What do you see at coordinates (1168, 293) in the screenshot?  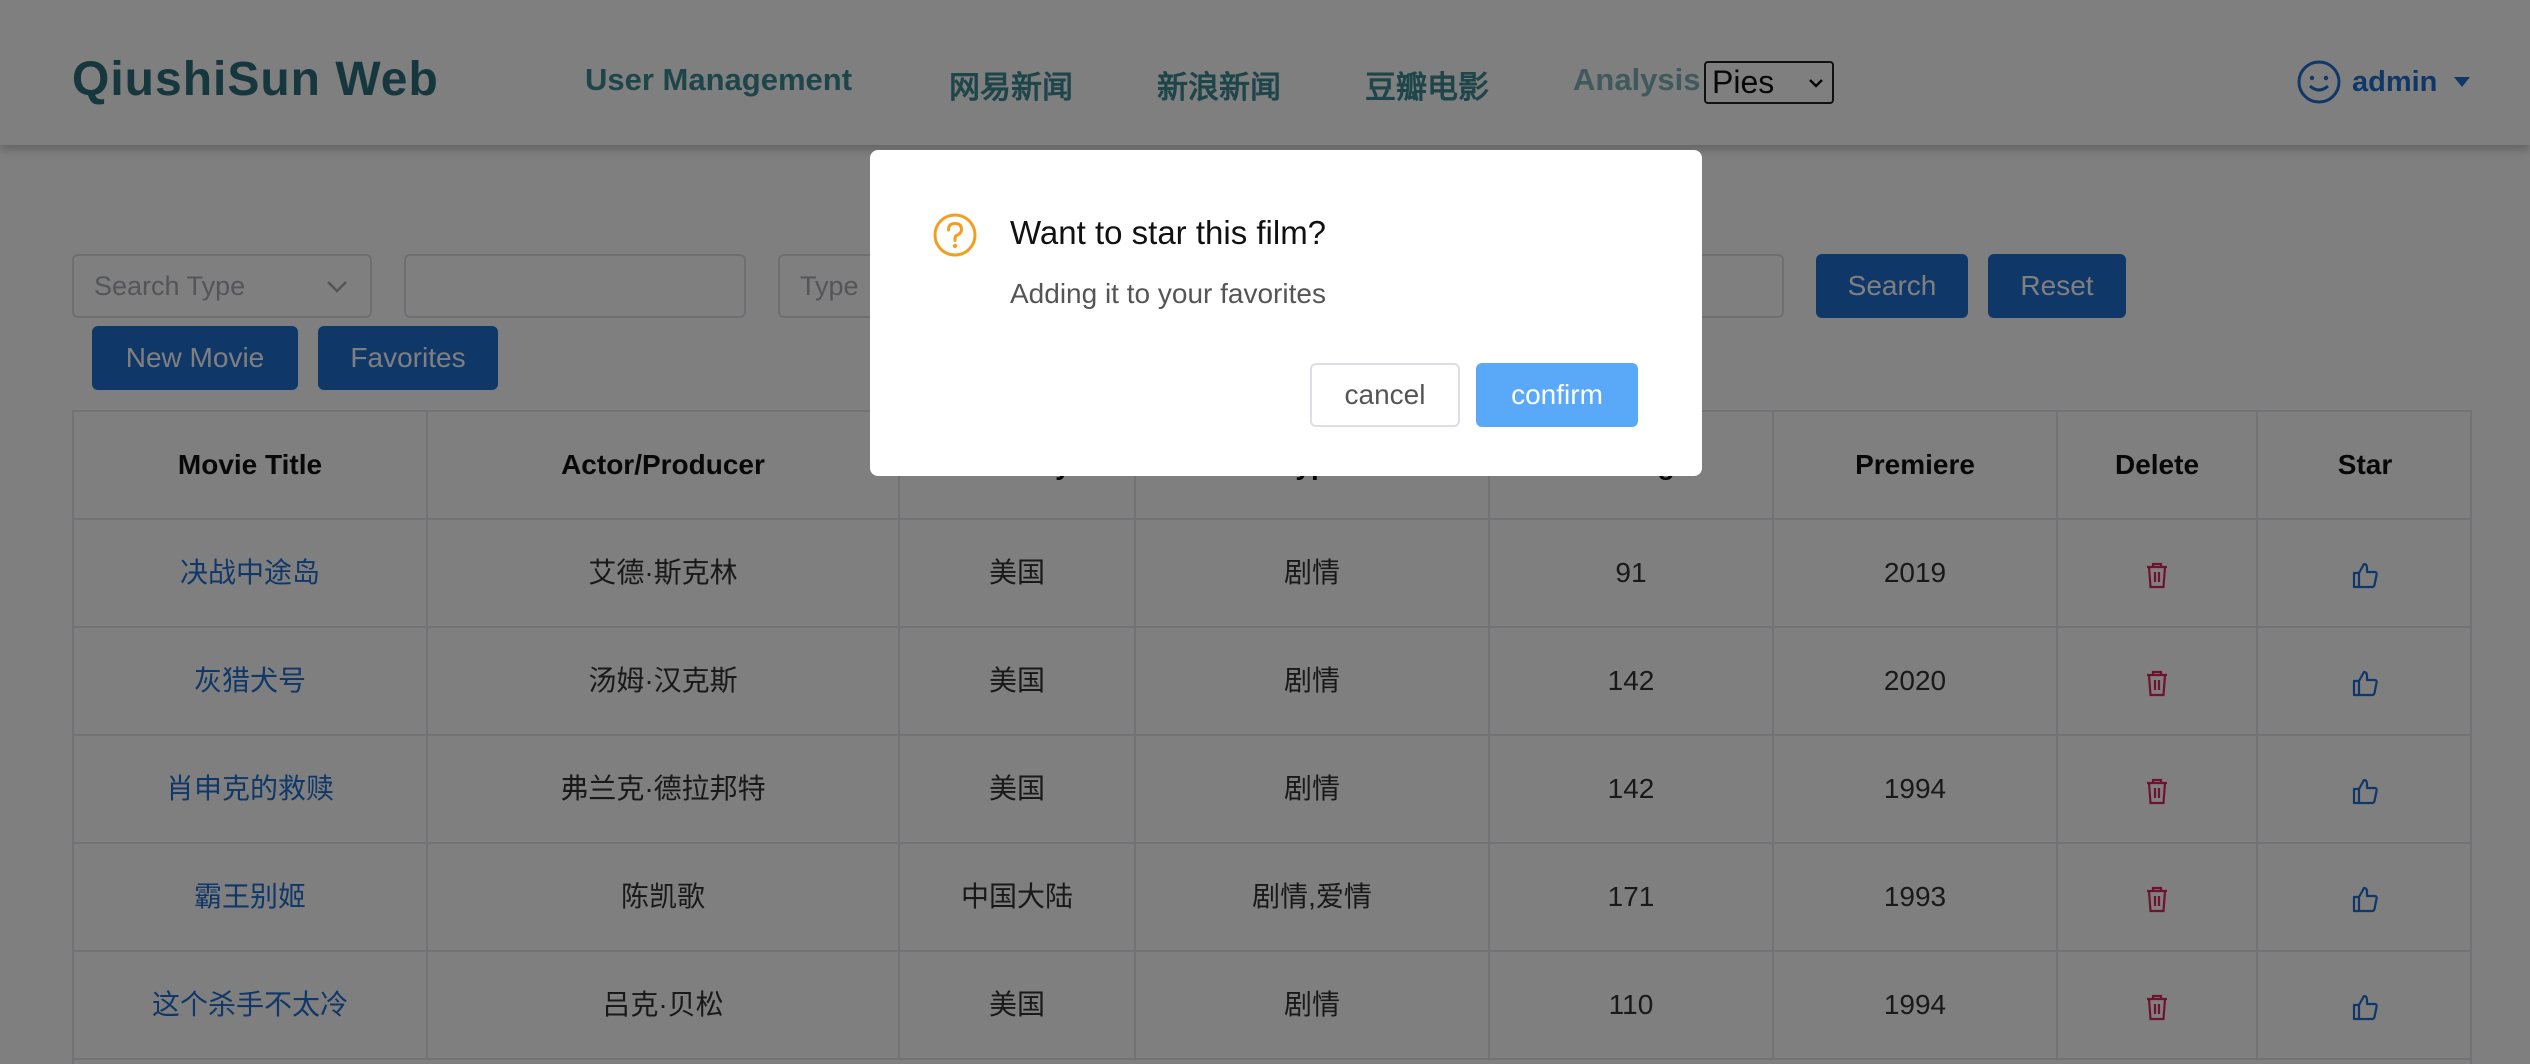 I see `dialog-message: Adding it to your favorites` at bounding box center [1168, 293].